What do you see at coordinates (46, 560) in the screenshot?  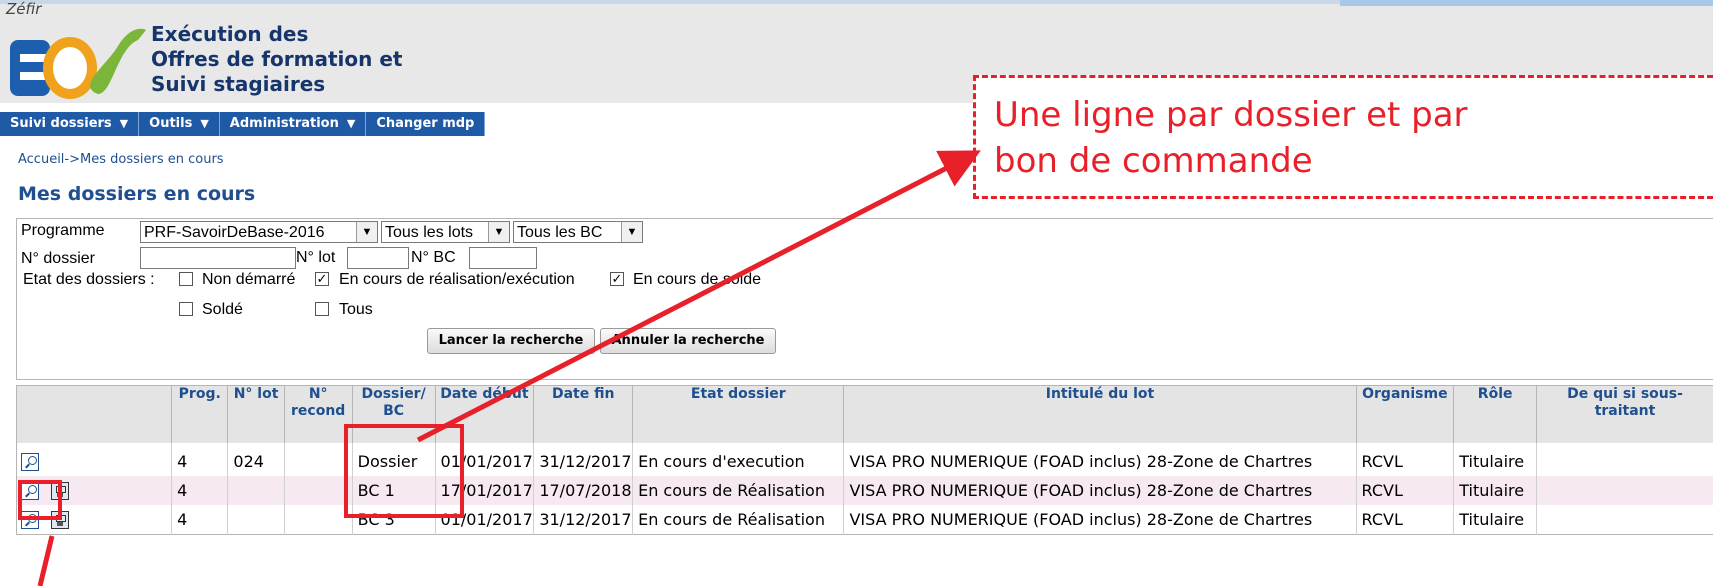 I see `arrow-line` at bounding box center [46, 560].